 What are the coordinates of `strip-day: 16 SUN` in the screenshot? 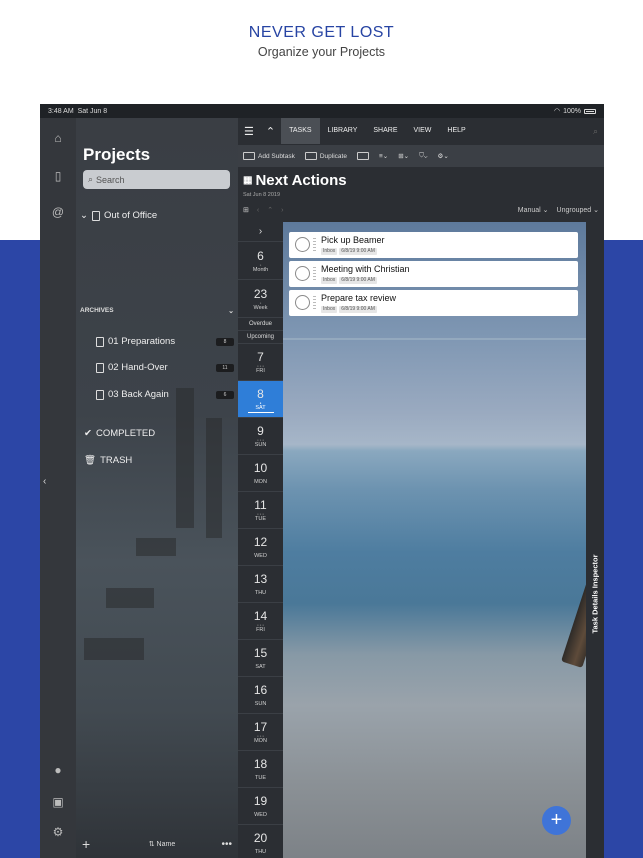 It's located at (260, 695).